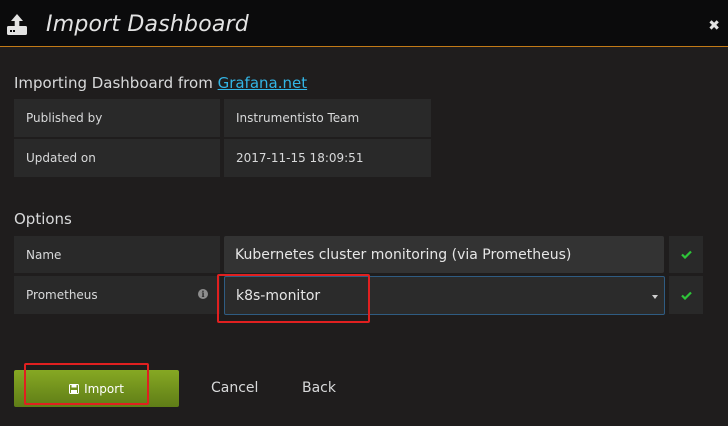 The image size is (728, 426). I want to click on prometheus-label: Prometheus i, so click(117, 295).